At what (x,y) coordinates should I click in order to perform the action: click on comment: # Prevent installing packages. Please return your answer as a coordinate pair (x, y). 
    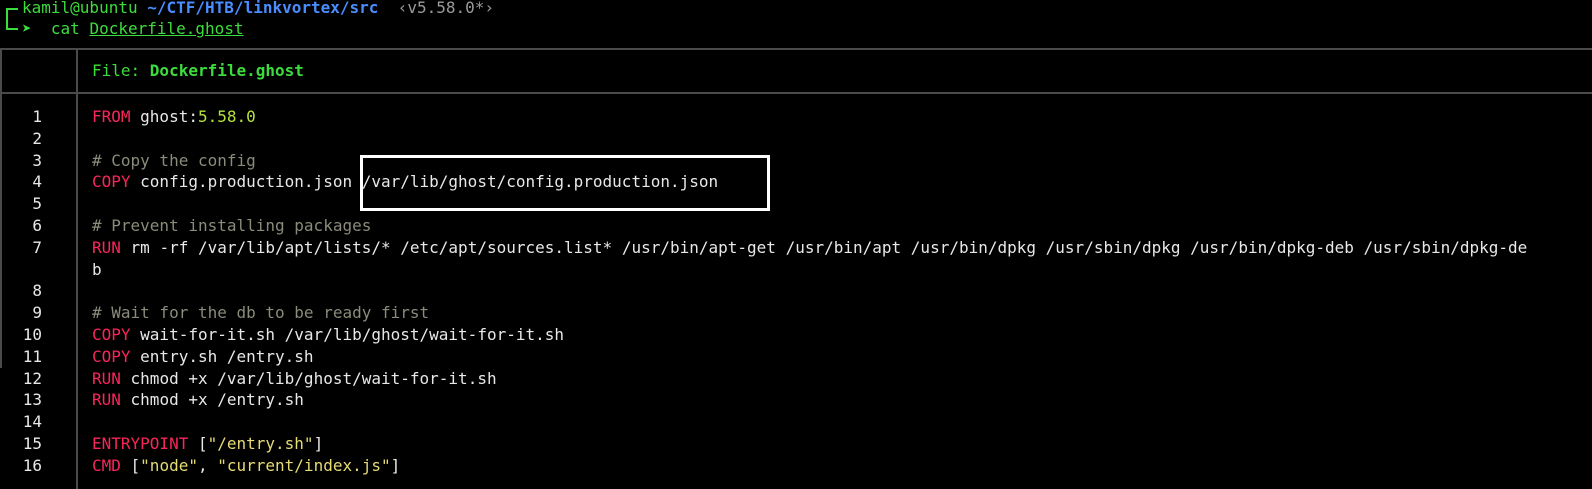
    Looking at the image, I should click on (232, 225).